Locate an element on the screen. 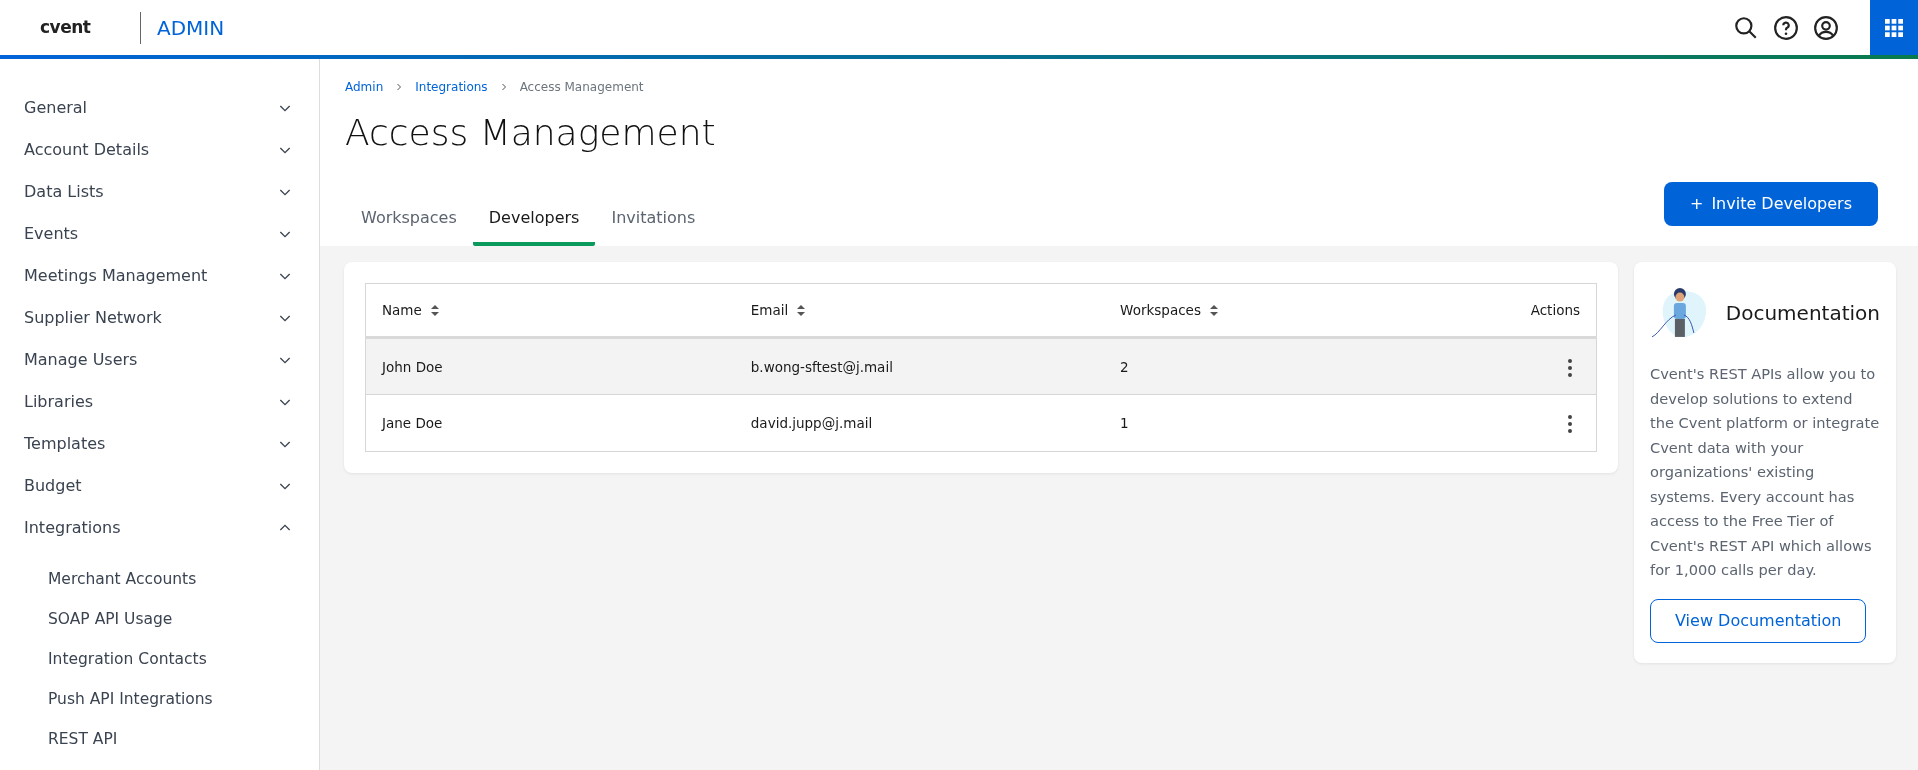  tab: Invitations is located at coordinates (653, 221).